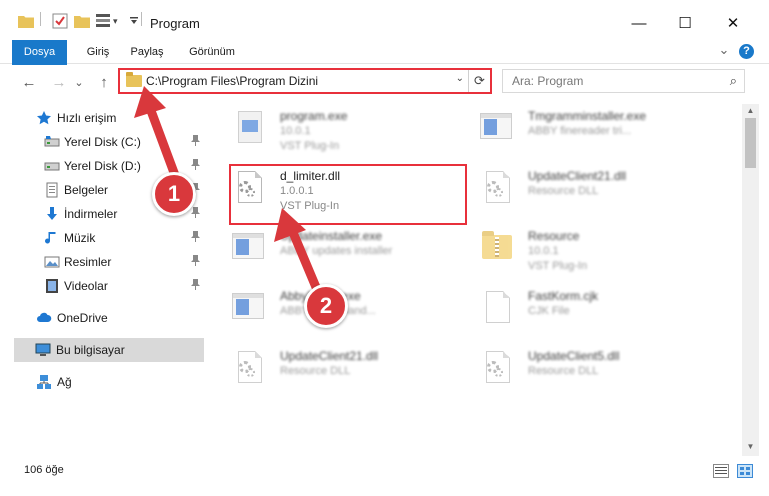 The image size is (769, 496). What do you see at coordinates (115, 21) in the screenshot?
I see `customize-toolbar-icon: ▾` at bounding box center [115, 21].